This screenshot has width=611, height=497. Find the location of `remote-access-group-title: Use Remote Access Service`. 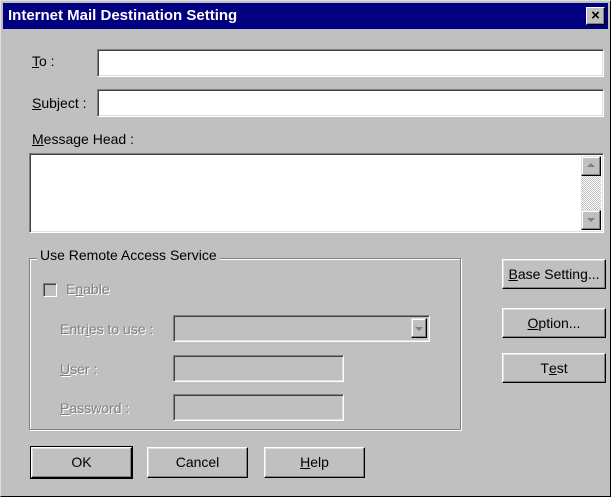

remote-access-group-title: Use Remote Access Service is located at coordinates (128, 255).